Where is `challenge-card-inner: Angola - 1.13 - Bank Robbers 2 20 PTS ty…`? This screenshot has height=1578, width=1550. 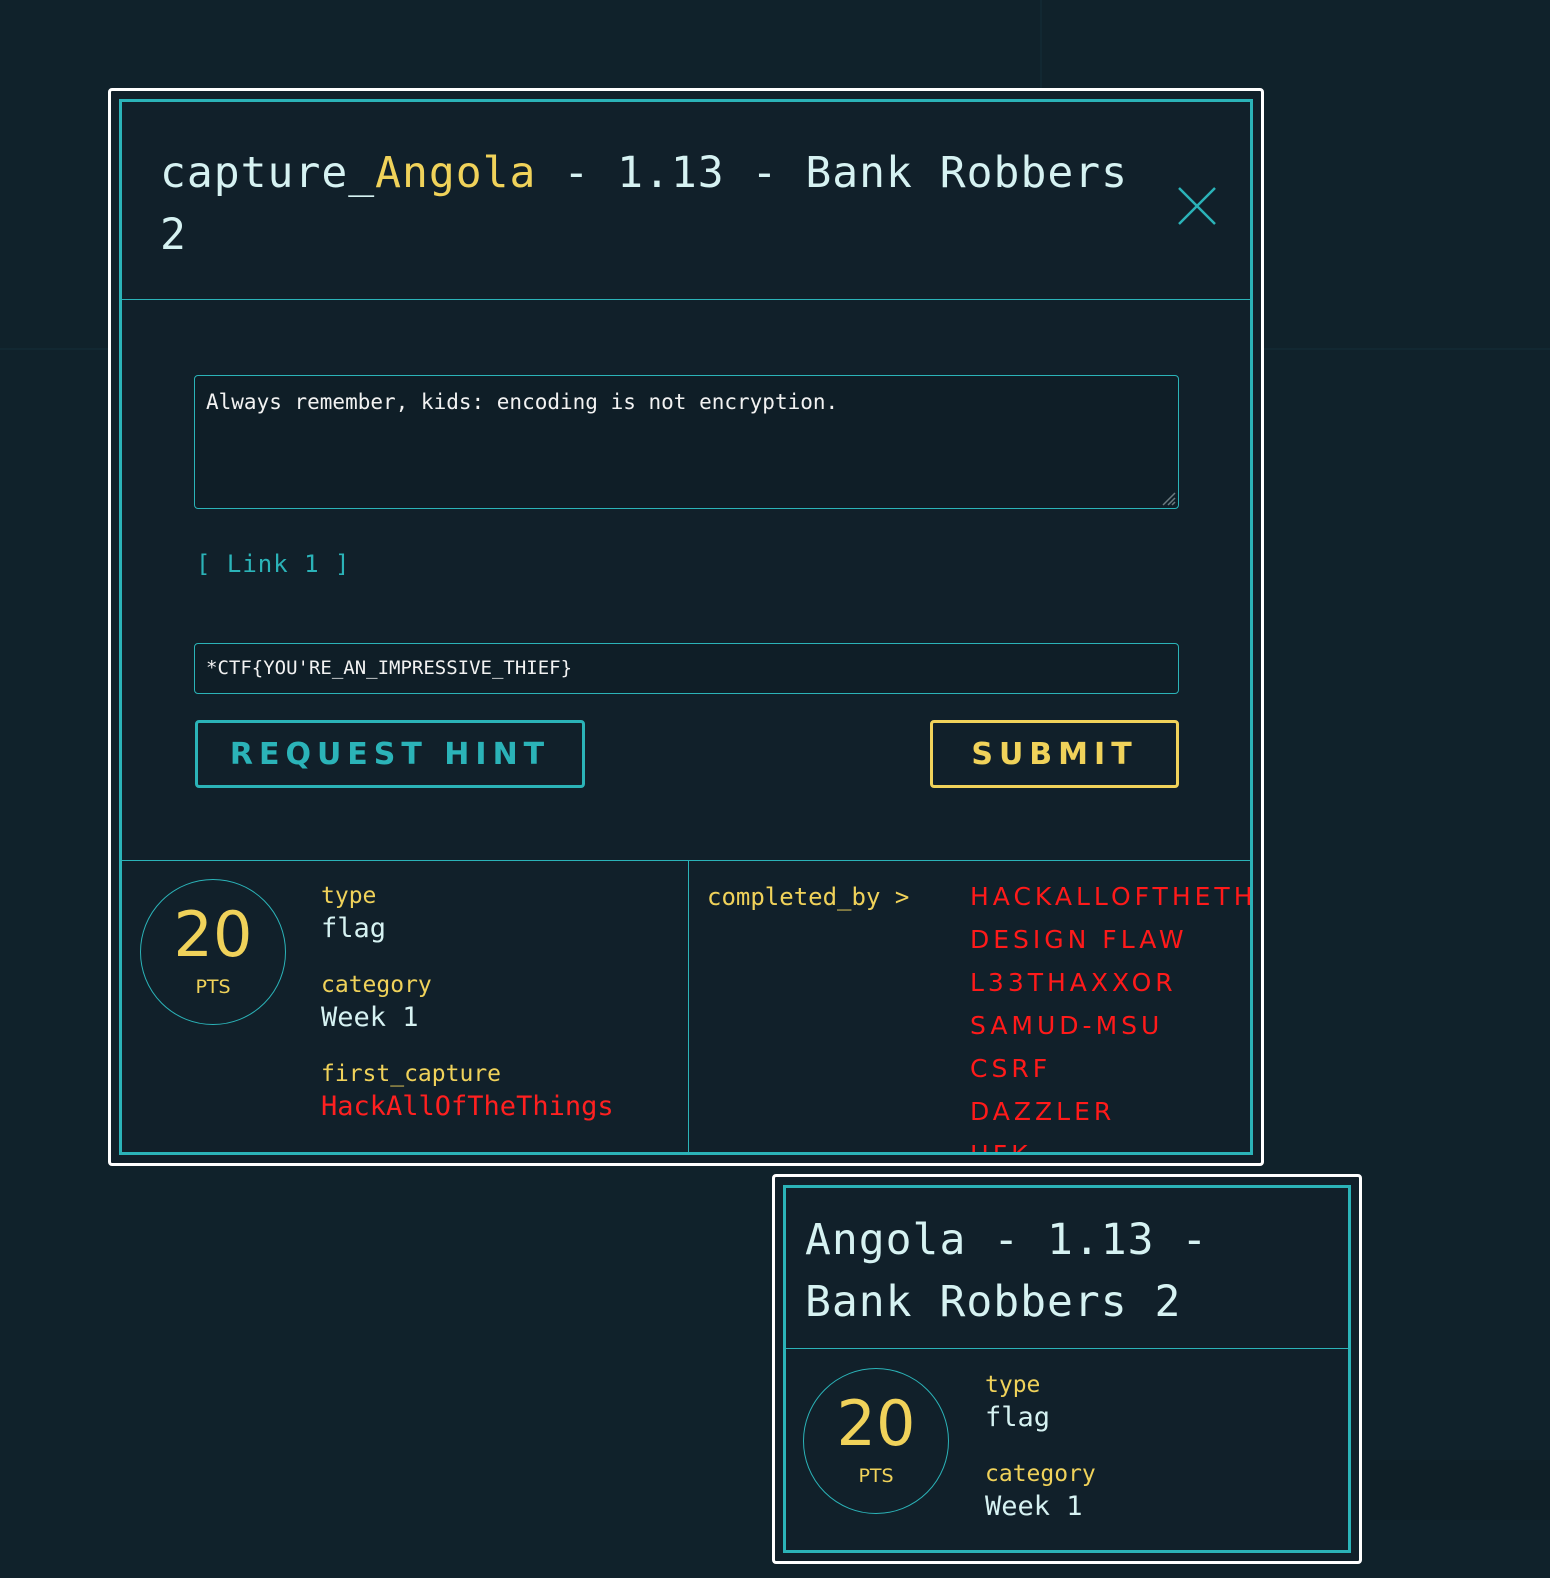 challenge-card-inner: Angola - 1.13 - Bank Robbers 2 20 PTS ty… is located at coordinates (1067, 1369).